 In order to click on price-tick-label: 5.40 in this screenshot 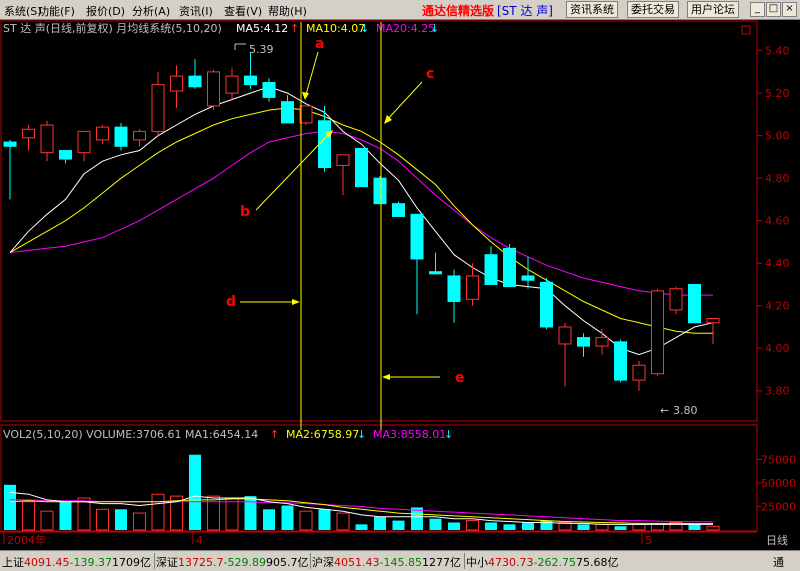, I will do `click(777, 51)`.